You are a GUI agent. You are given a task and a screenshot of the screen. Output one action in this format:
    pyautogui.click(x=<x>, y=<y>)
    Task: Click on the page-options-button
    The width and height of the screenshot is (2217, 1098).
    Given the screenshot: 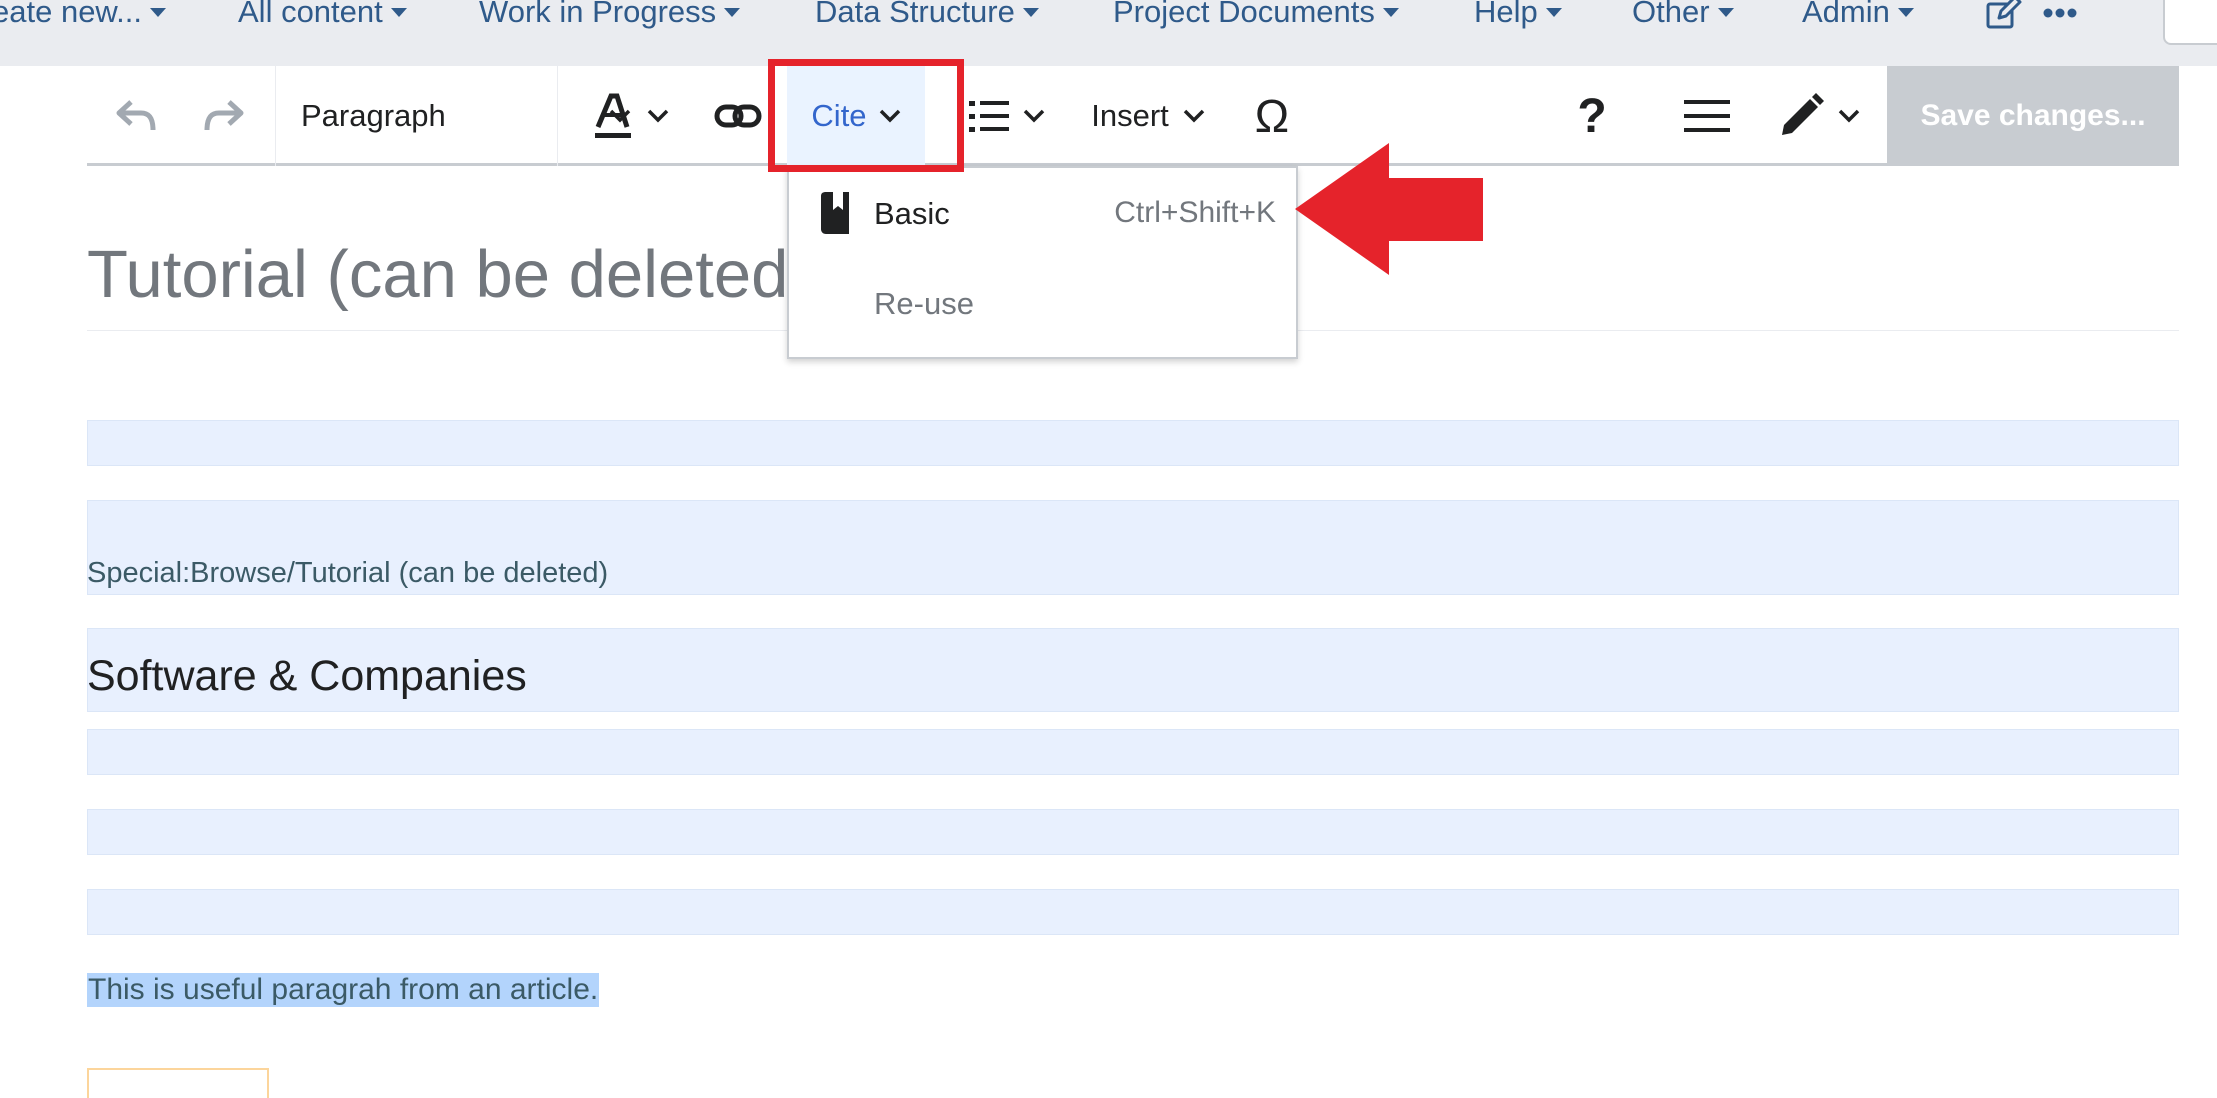 What is the action you would take?
    pyautogui.click(x=1707, y=116)
    